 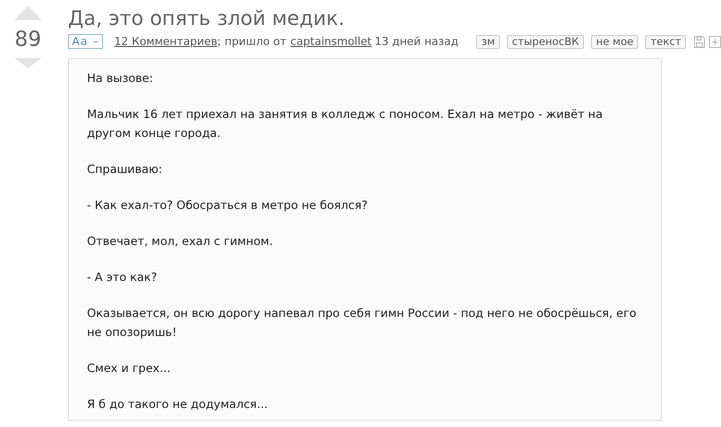 What do you see at coordinates (120, 78) in the screenshot?
I see `body-paragraph: На вызове:` at bounding box center [120, 78].